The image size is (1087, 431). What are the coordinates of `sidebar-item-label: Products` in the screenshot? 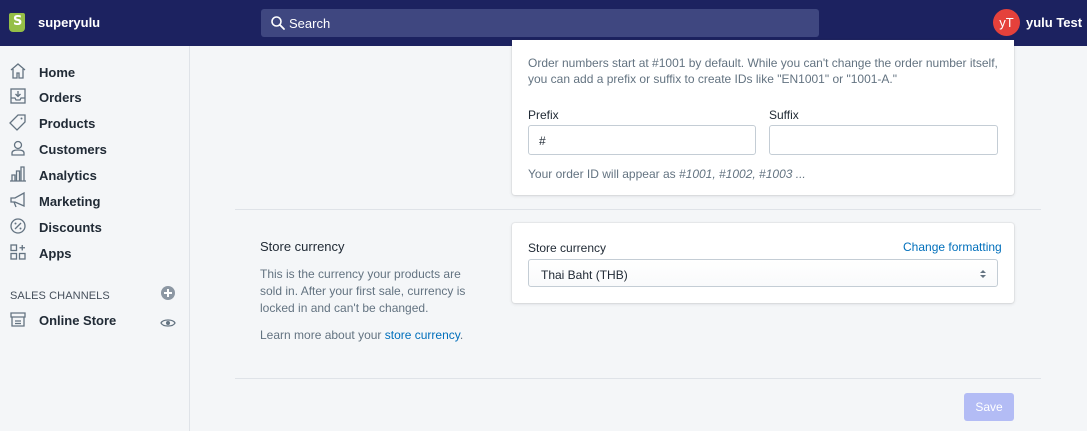 It's located at (67, 123).